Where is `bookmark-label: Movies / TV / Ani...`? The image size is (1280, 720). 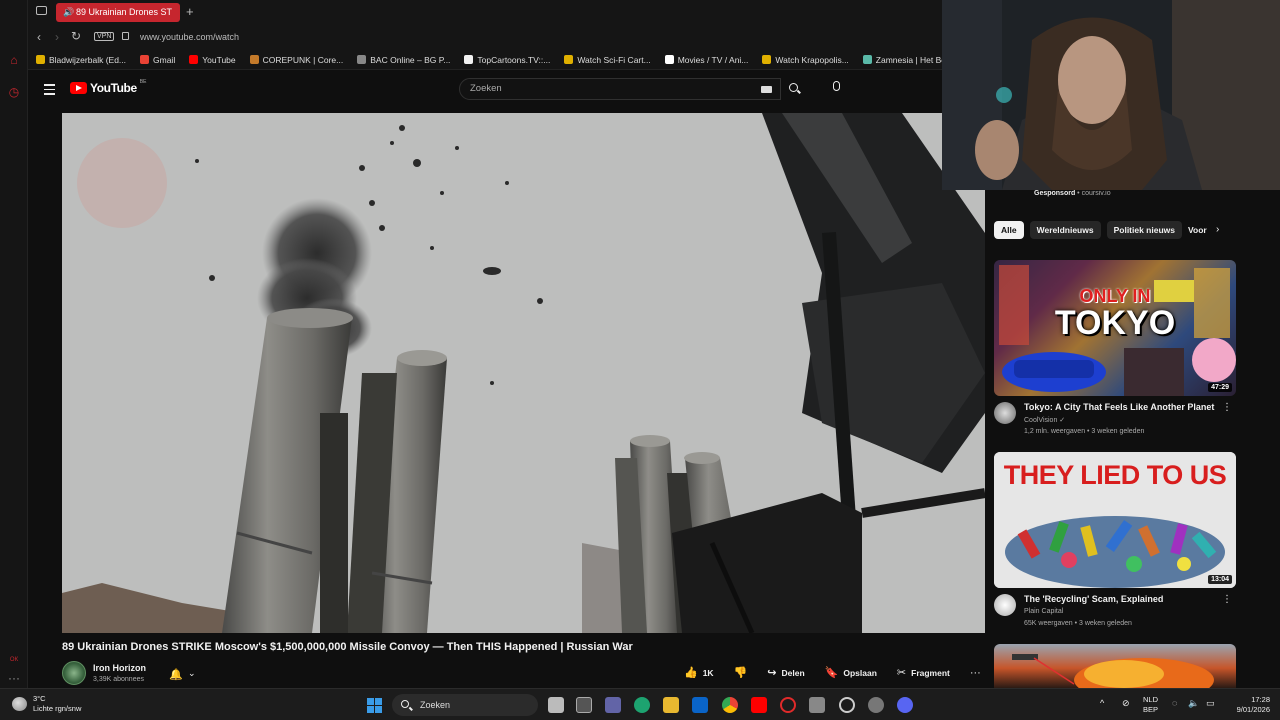 bookmark-label: Movies / TV / Ani... is located at coordinates (713, 59).